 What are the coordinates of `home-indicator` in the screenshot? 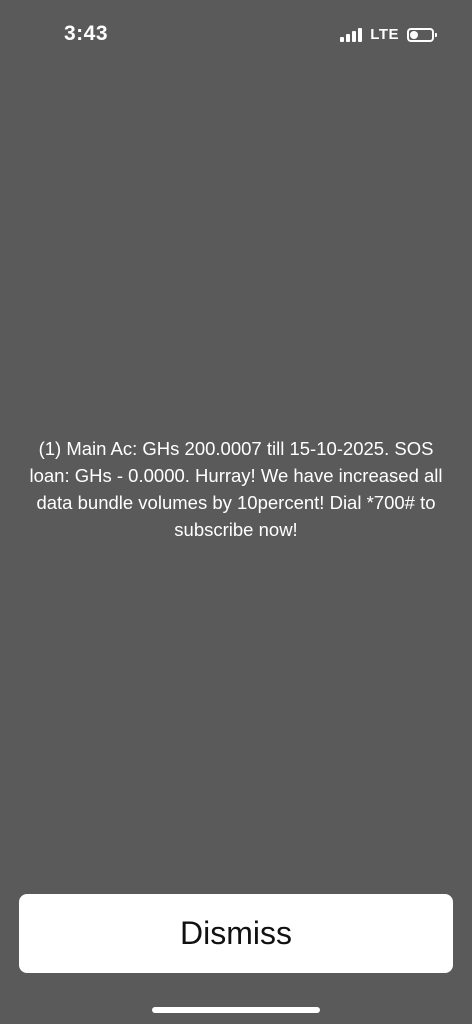 It's located at (236, 1010).